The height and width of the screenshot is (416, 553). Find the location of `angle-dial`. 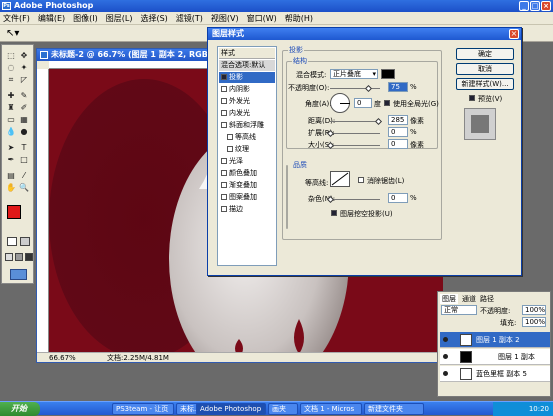

angle-dial is located at coordinates (340, 103).